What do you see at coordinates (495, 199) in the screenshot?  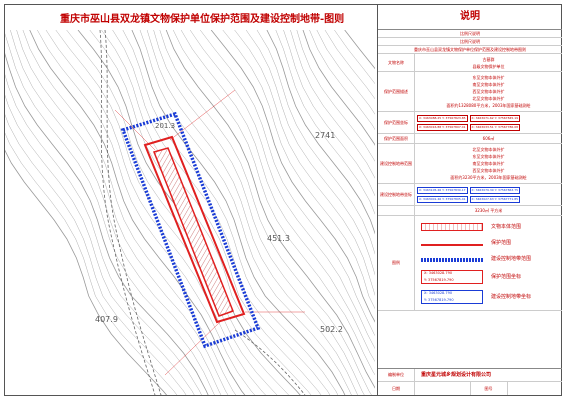 I see `coordinate-box: X: 3463027.63 Y: 37567771.85` at bounding box center [495, 199].